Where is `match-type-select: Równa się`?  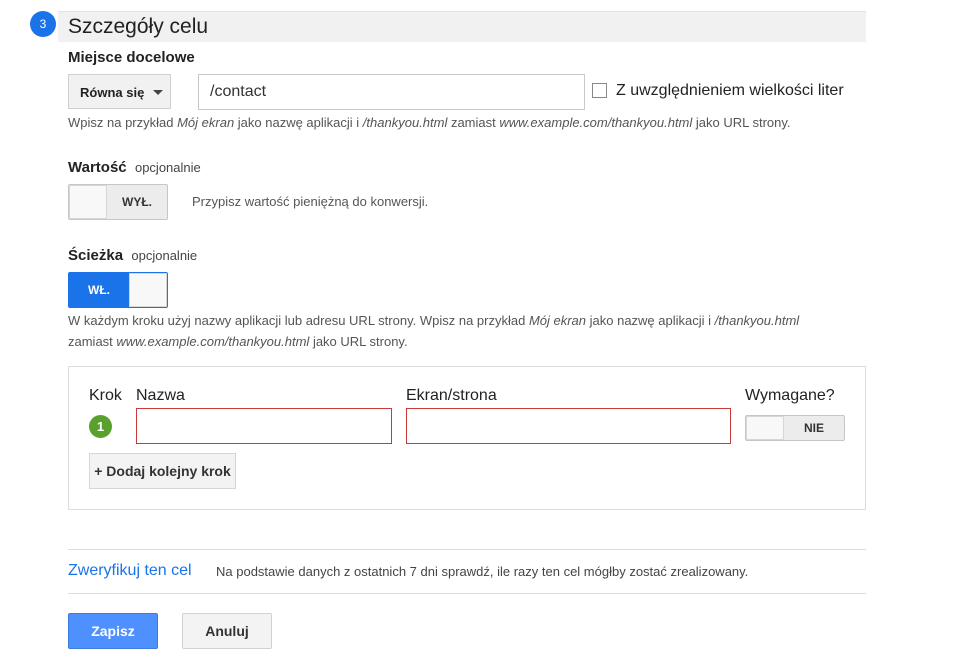
match-type-select: Równa się is located at coordinates (119, 91).